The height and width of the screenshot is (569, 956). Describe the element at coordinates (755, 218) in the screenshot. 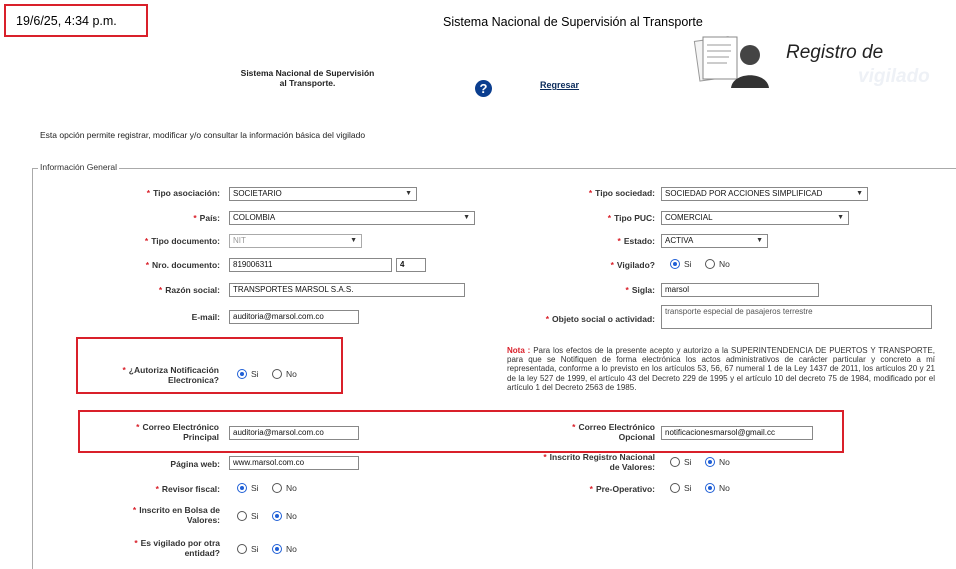

I see `tipo-puc-select: COMERCIAL ▼` at that location.